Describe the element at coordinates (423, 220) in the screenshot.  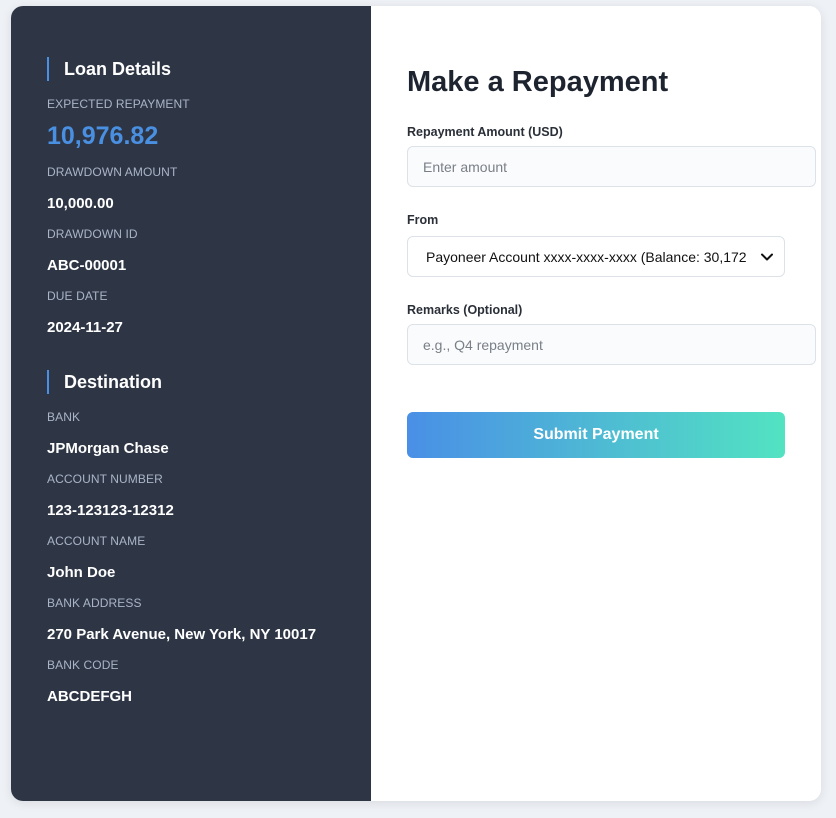
I see `from-label: From` at that location.